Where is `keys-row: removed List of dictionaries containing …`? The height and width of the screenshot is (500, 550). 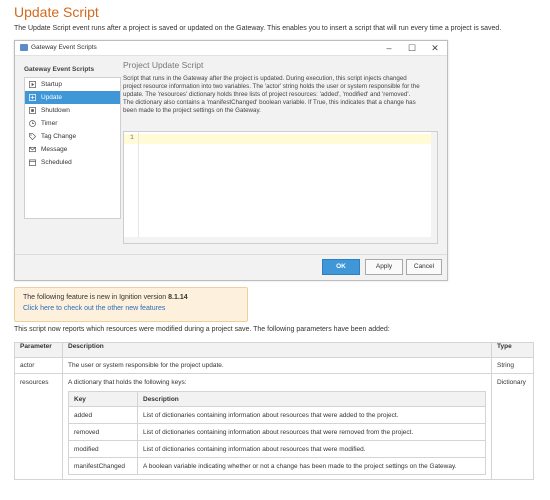
keys-row: removed List of dictionaries containing … is located at coordinates (277, 432).